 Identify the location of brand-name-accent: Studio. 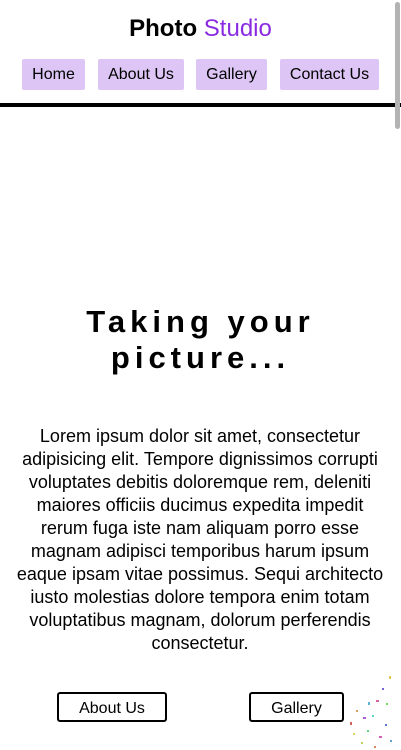
(237, 28).